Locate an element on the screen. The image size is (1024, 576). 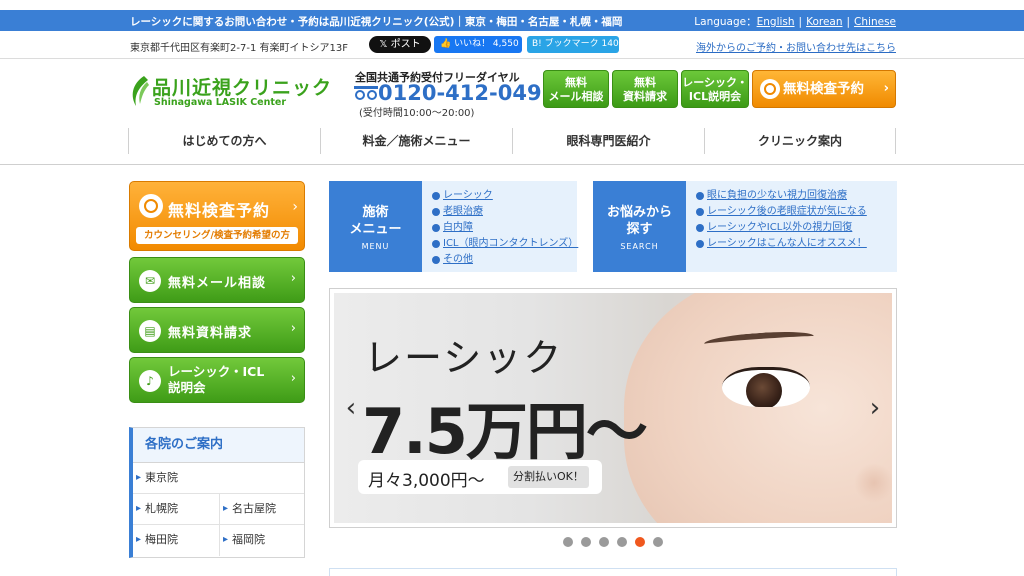
model-face-image is located at coordinates (758, 408).